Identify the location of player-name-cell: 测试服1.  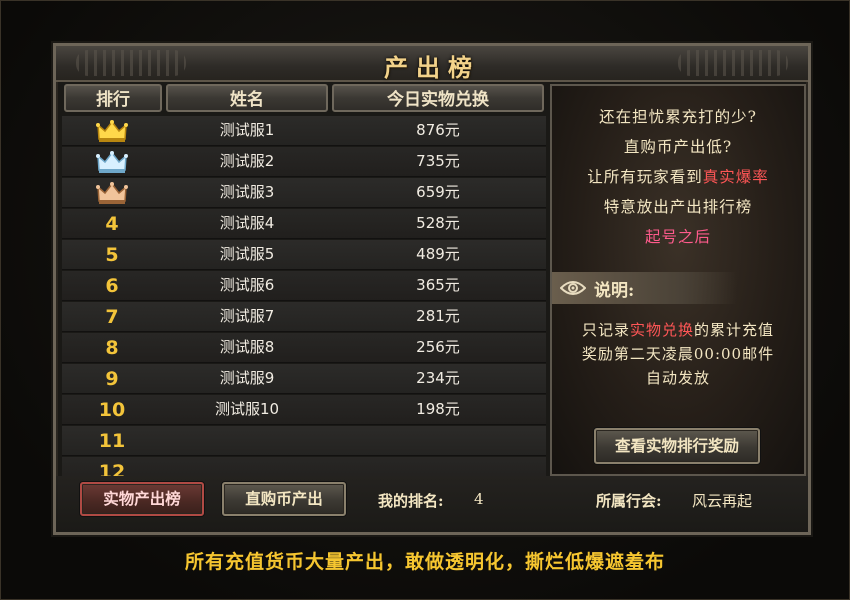
(247, 130).